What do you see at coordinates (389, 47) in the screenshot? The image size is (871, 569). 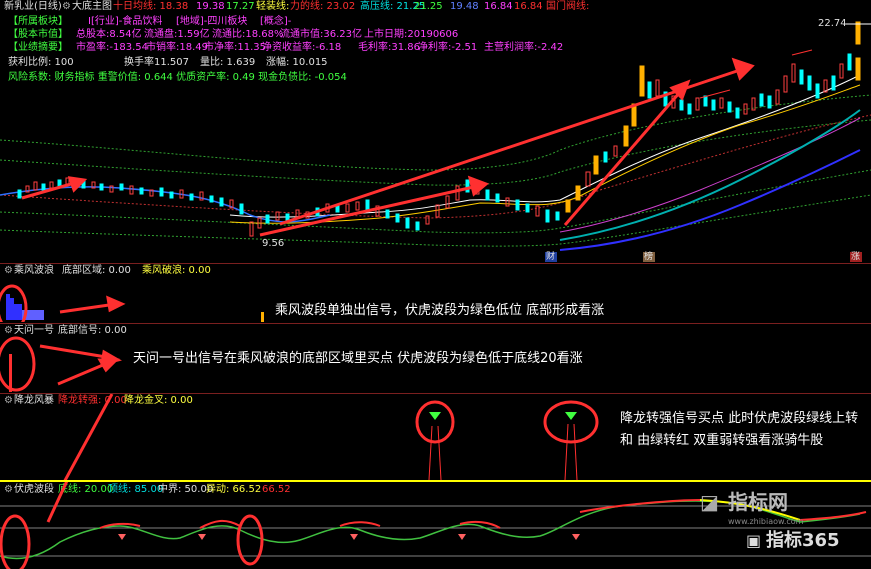 I see `gross-margin: 毛利率:31.86` at bounding box center [389, 47].